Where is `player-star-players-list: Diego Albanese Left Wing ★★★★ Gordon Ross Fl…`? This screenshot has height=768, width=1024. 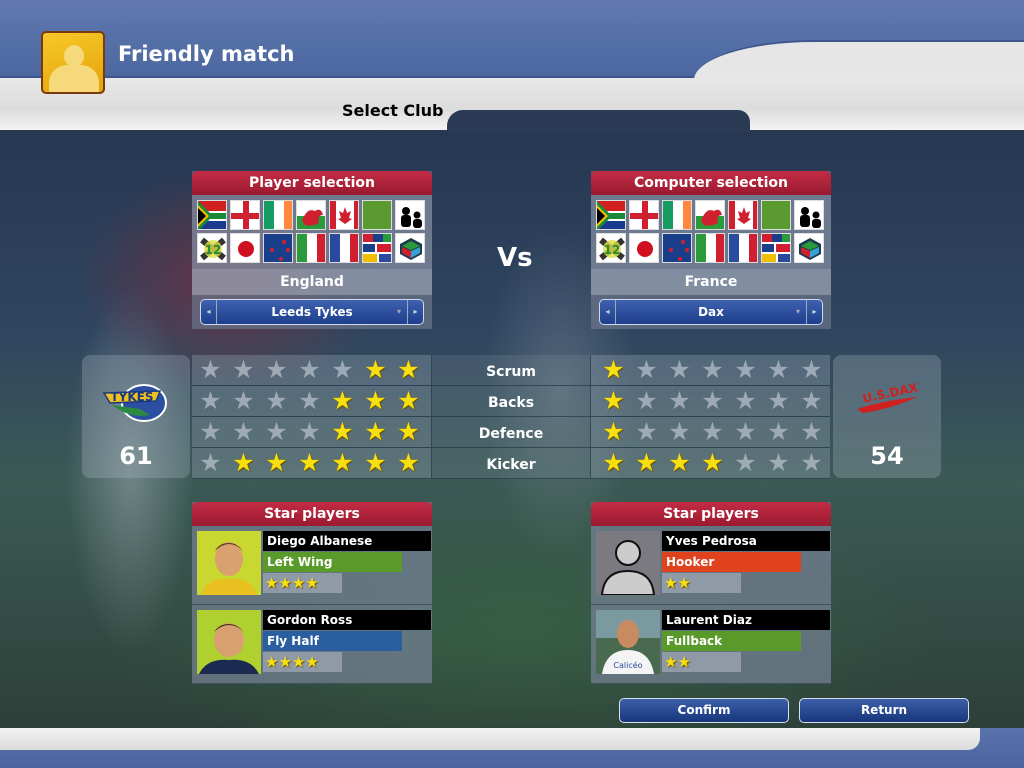 player-star-players-list: Diego Albanese Left Wing ★★★★ Gordon Ross Fl… is located at coordinates (312, 605).